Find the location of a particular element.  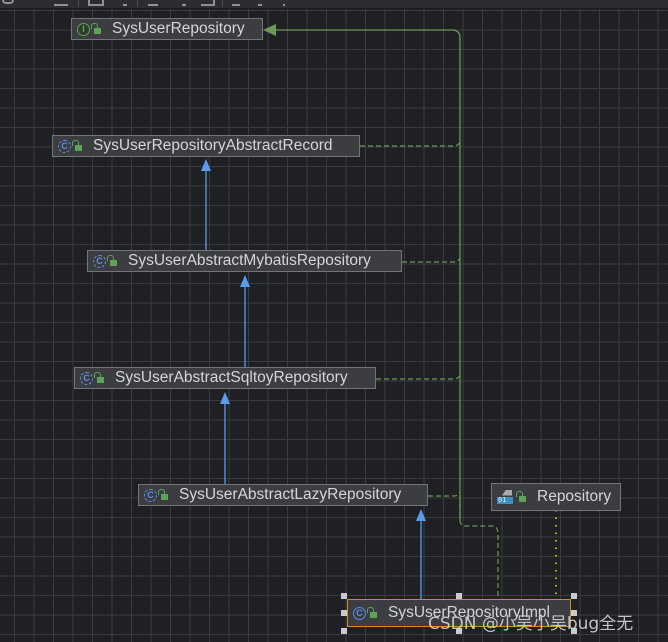

node-label: SysUserAbstractLazyRepository is located at coordinates (290, 494).